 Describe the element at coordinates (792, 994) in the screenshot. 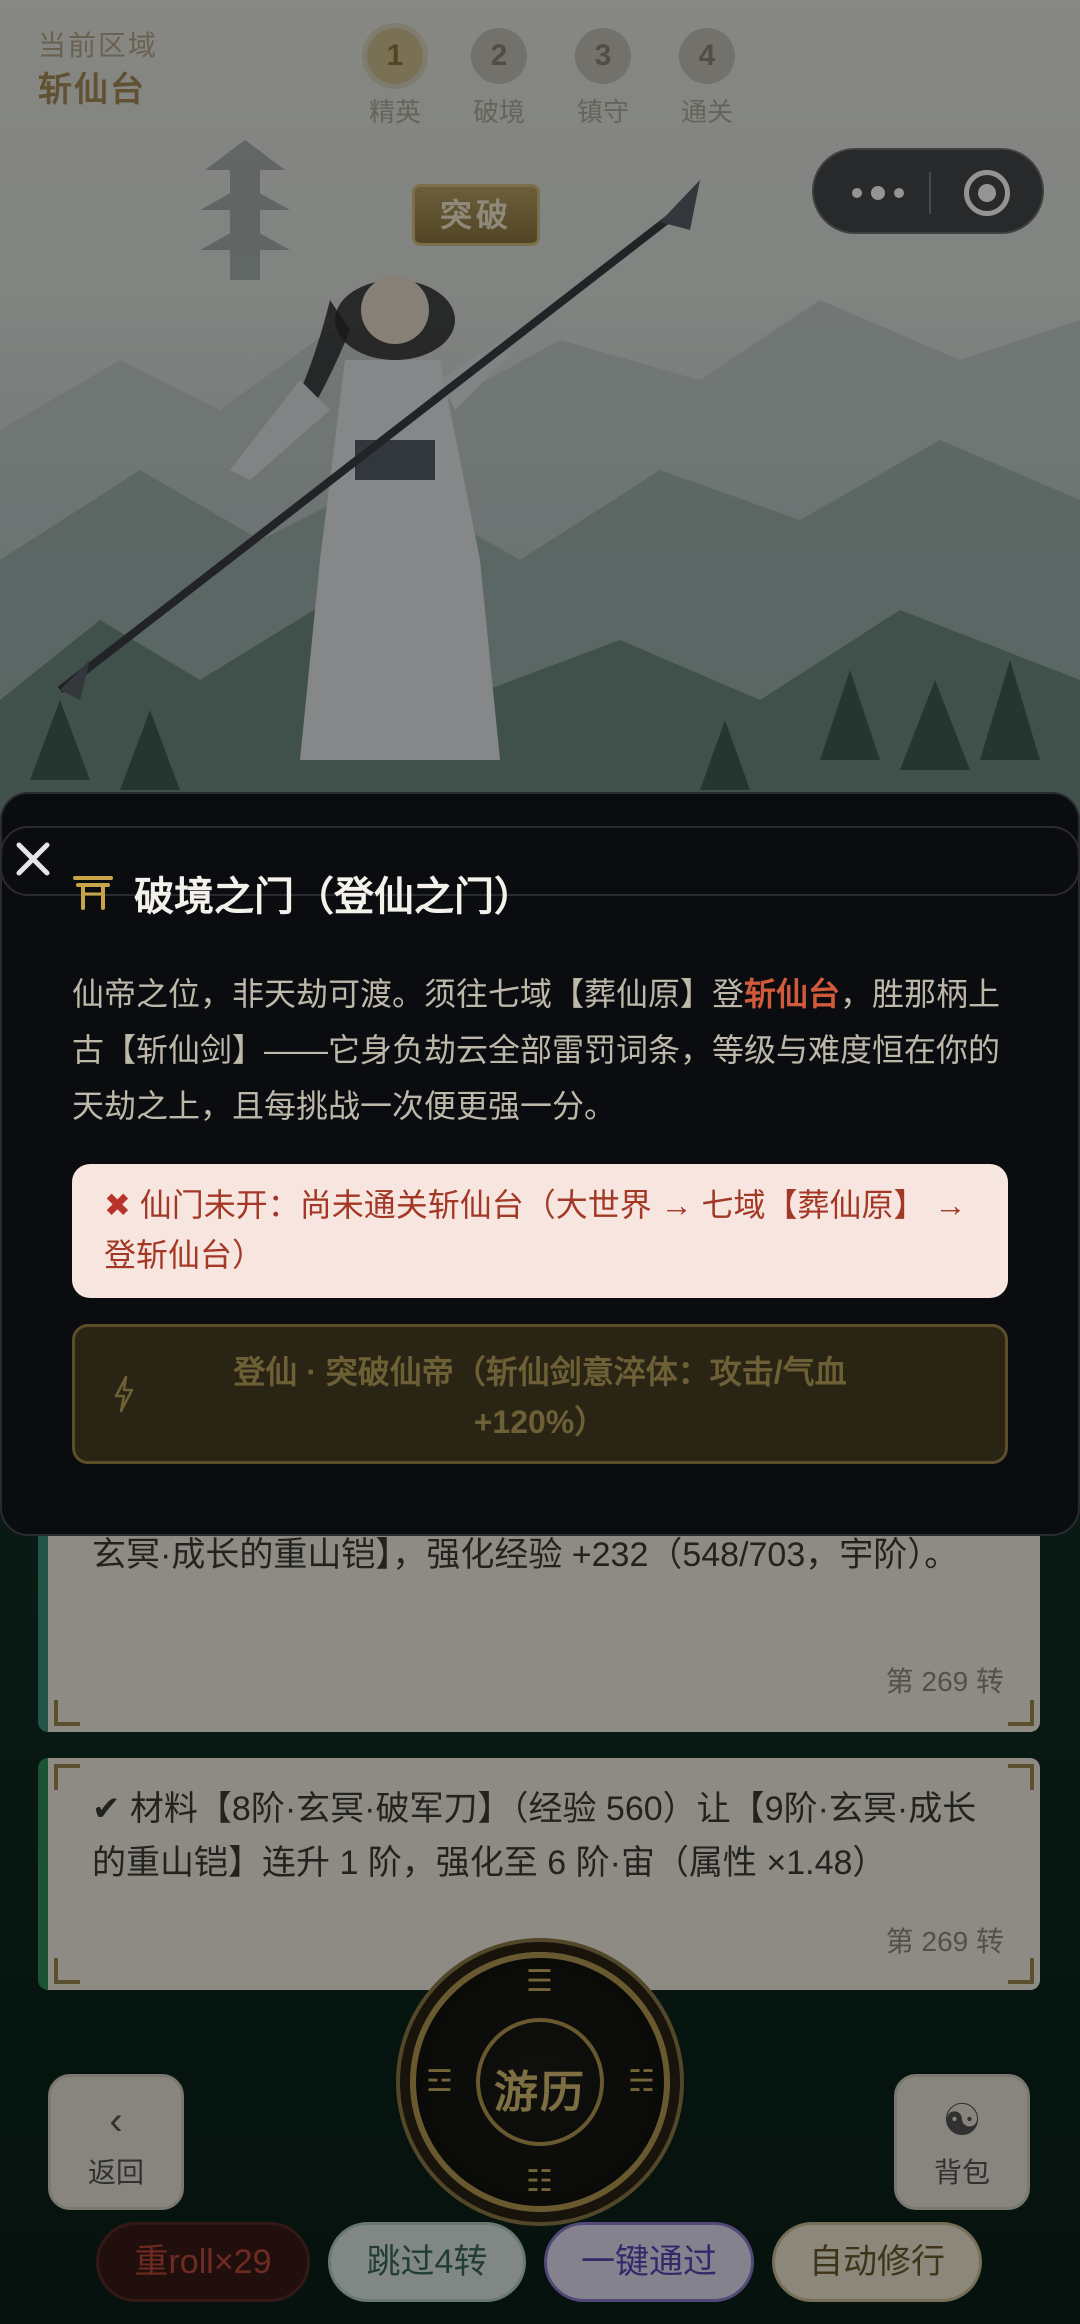

I see `desc-highlight-location: 斩仙台` at that location.